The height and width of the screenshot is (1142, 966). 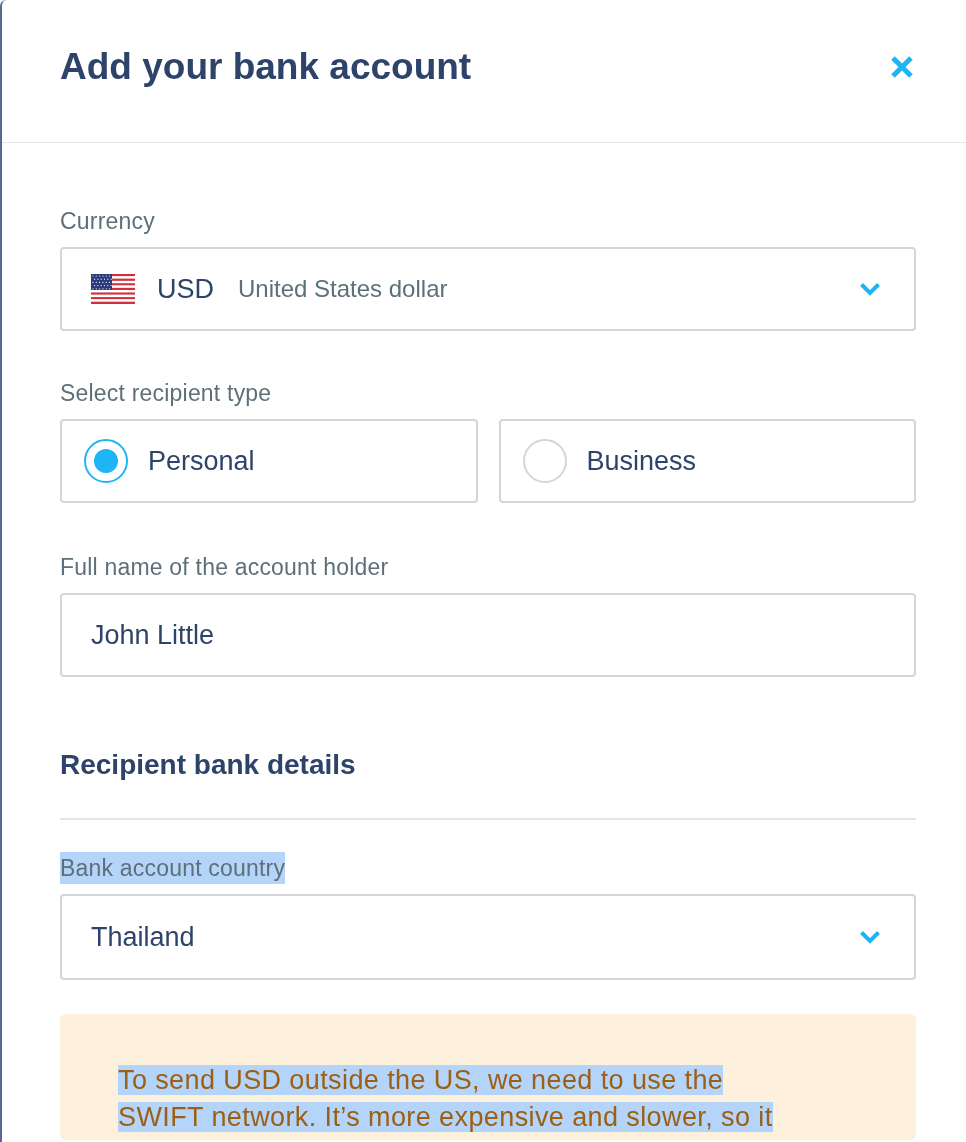 I want to click on notice-text: To send USD outside the US, we need to use the SWIFT network. It’s more expensive and slower, so it, so click(x=446, y=1099).